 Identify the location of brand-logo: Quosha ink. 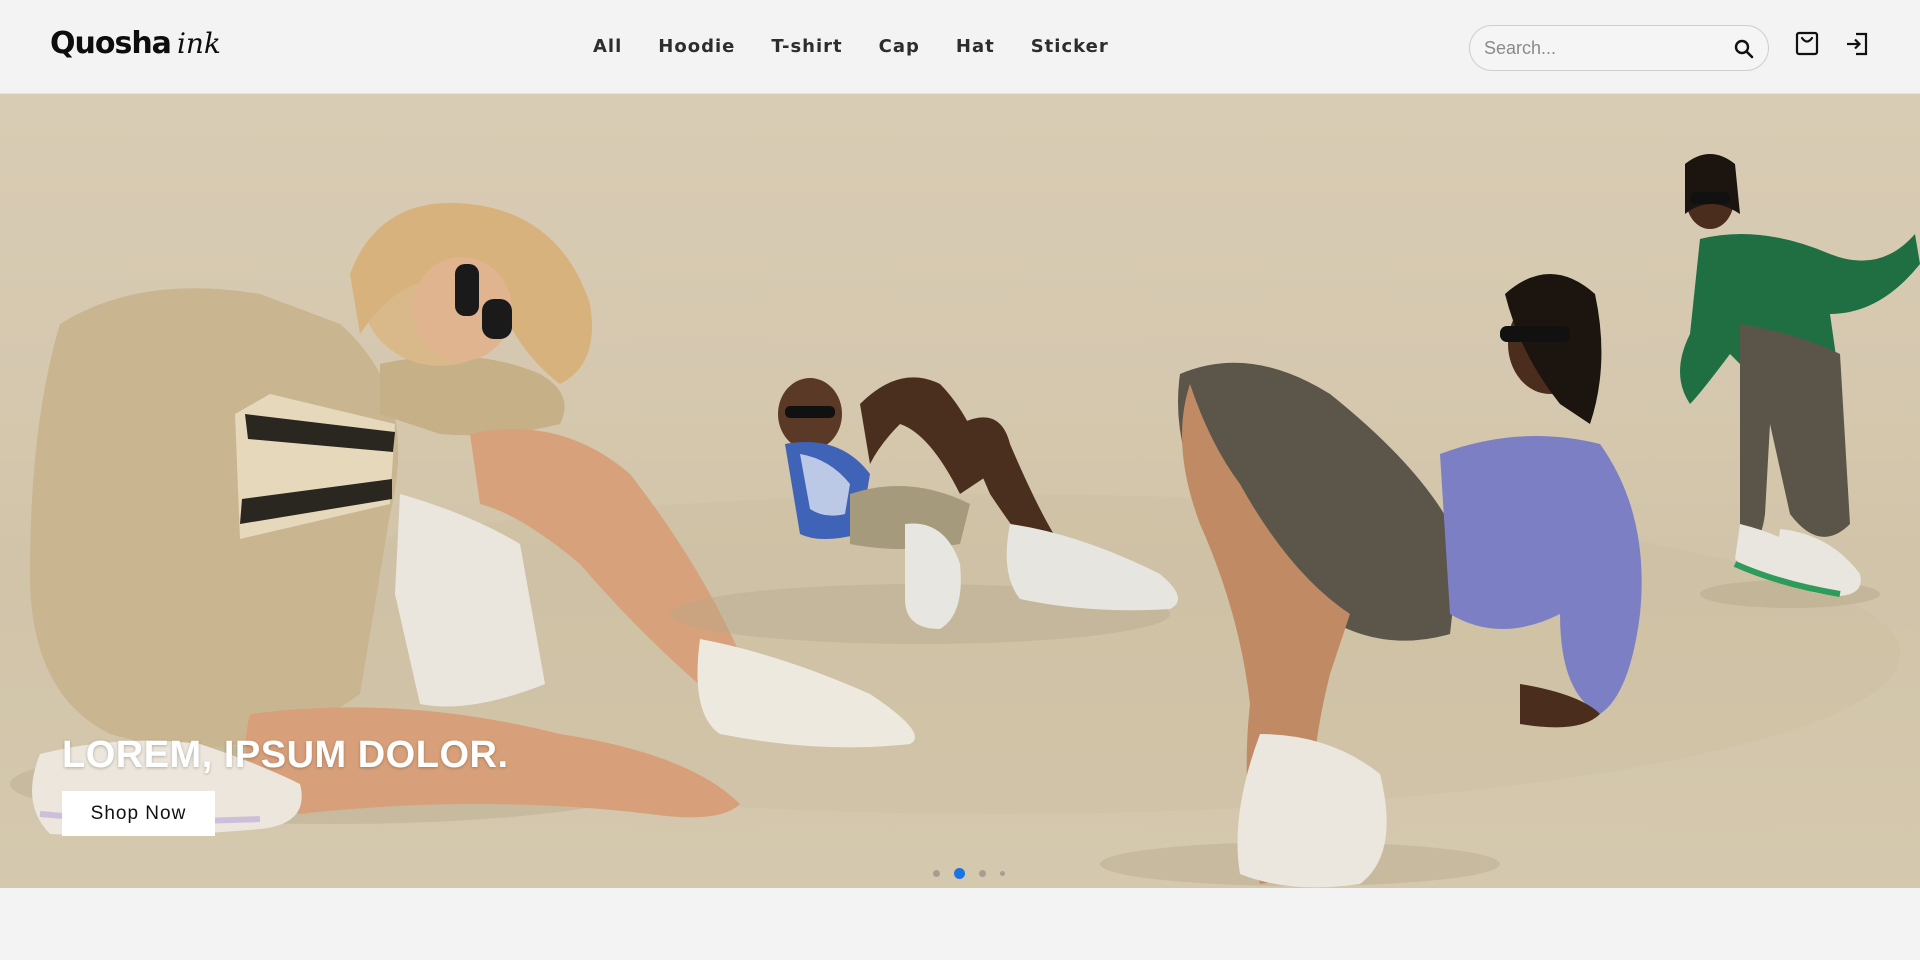
(135, 46).